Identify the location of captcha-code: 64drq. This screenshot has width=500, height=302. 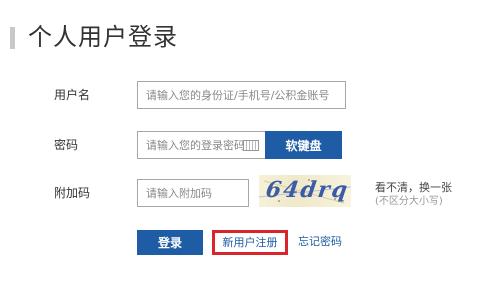
(307, 190).